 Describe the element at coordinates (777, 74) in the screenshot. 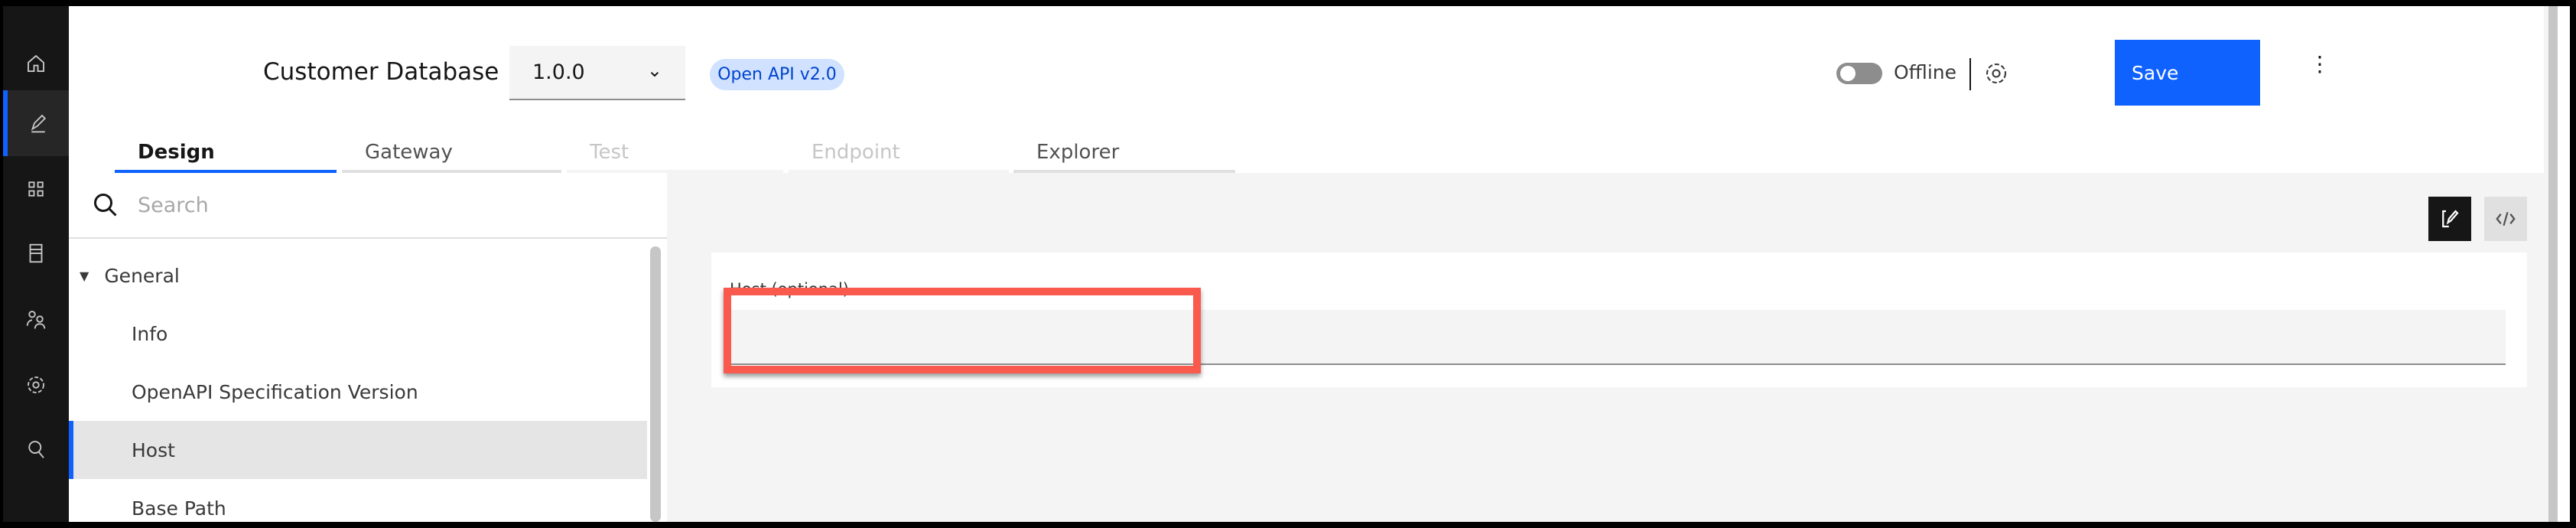

I see `spec-badge: Open API v2.0` at that location.